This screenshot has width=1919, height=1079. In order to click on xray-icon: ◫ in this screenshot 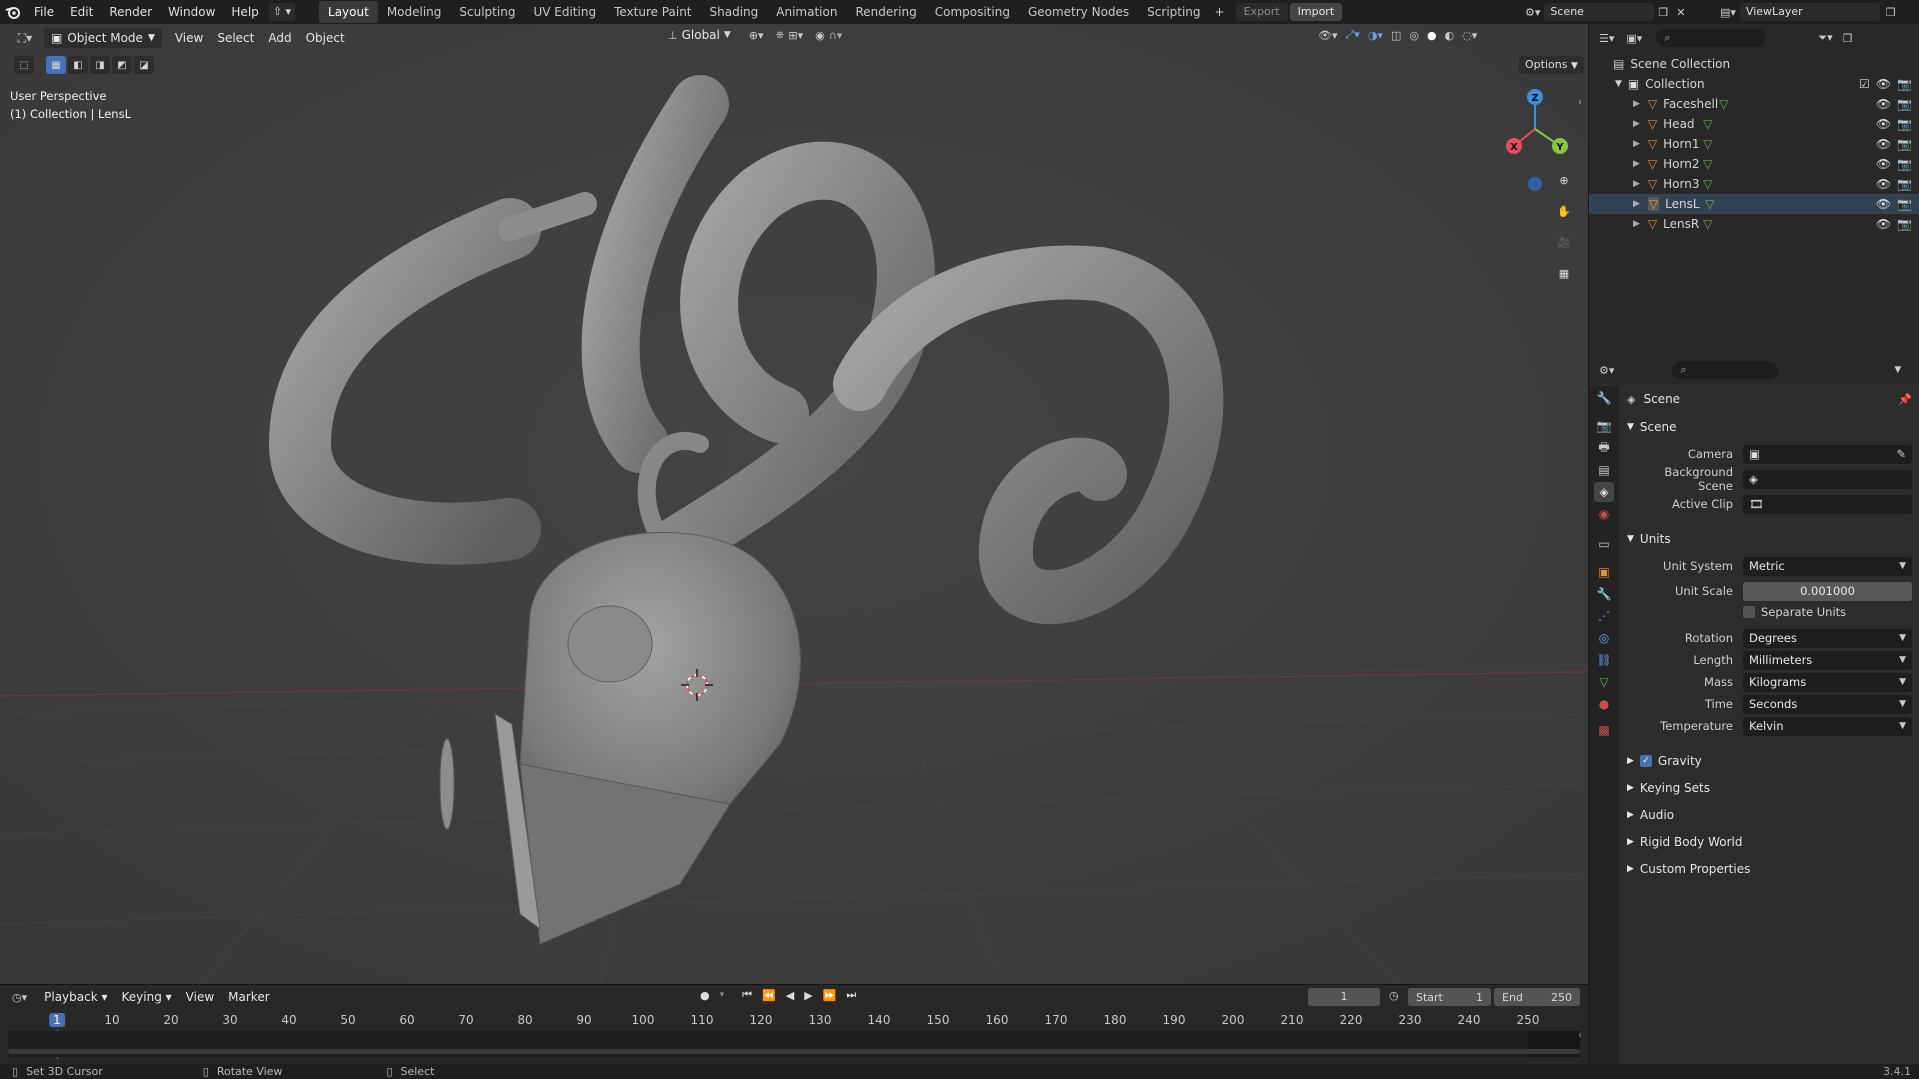, I will do `click(1396, 35)`.